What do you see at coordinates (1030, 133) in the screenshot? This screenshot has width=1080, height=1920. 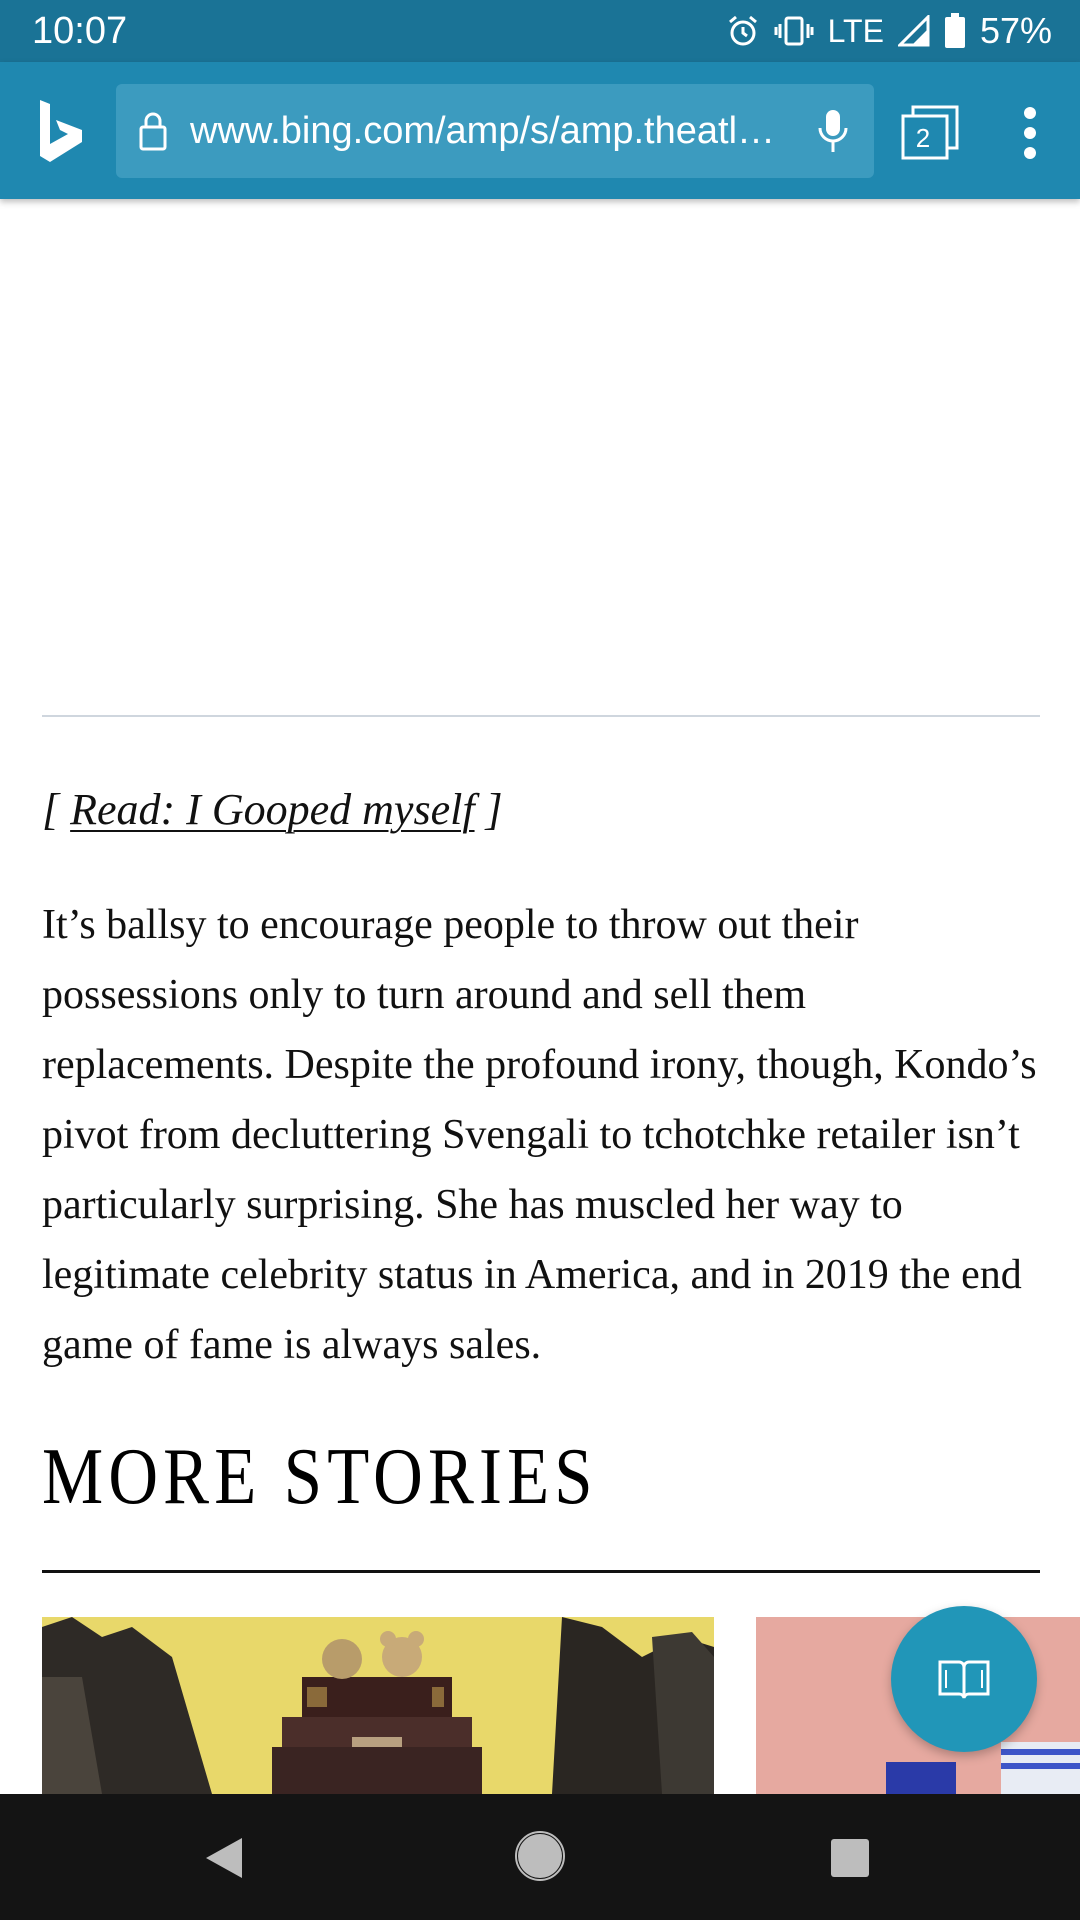 I see `more-menu-icon` at bounding box center [1030, 133].